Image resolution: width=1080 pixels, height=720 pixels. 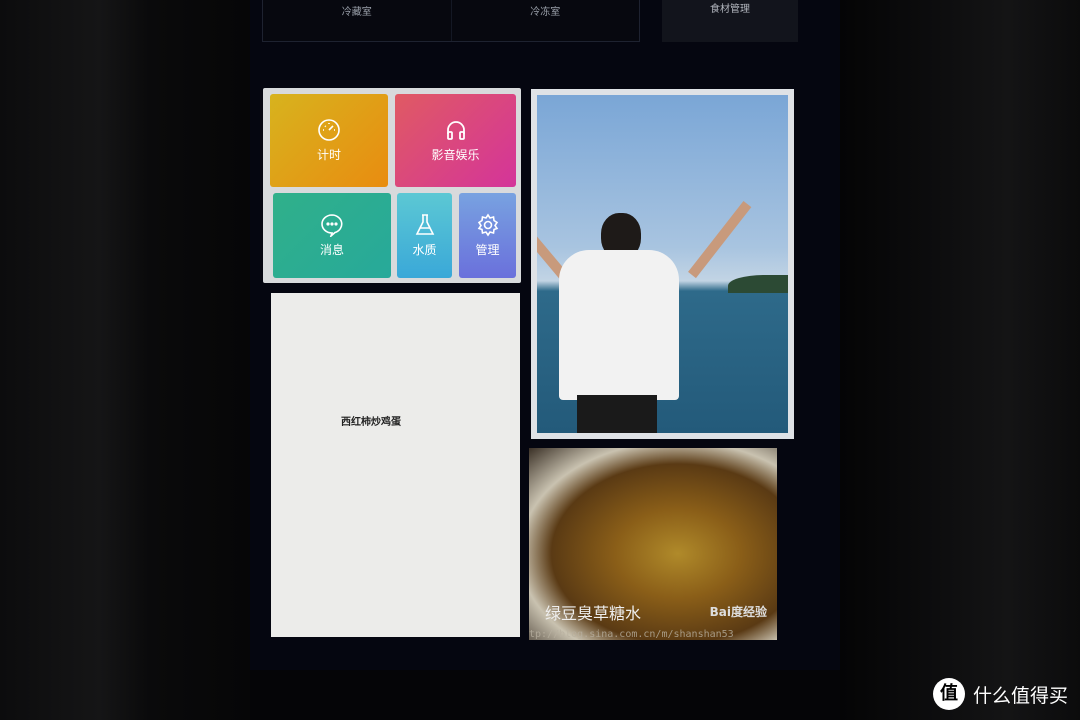 I want to click on tile-management: 管理, so click(x=487, y=235).